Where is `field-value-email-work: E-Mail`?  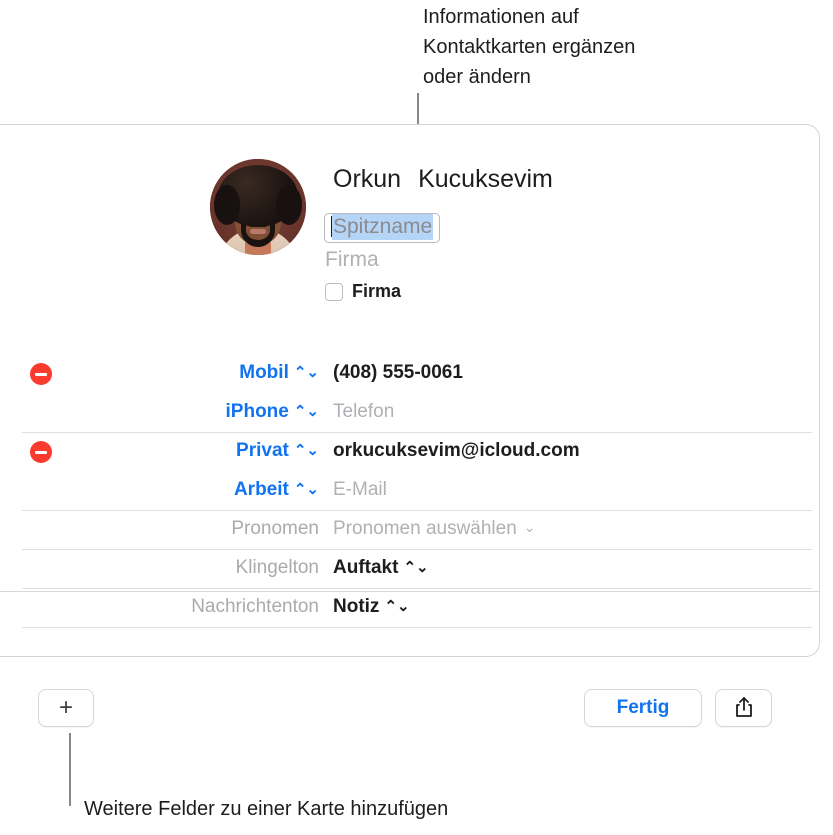
field-value-email-work: E-Mail is located at coordinates (360, 490).